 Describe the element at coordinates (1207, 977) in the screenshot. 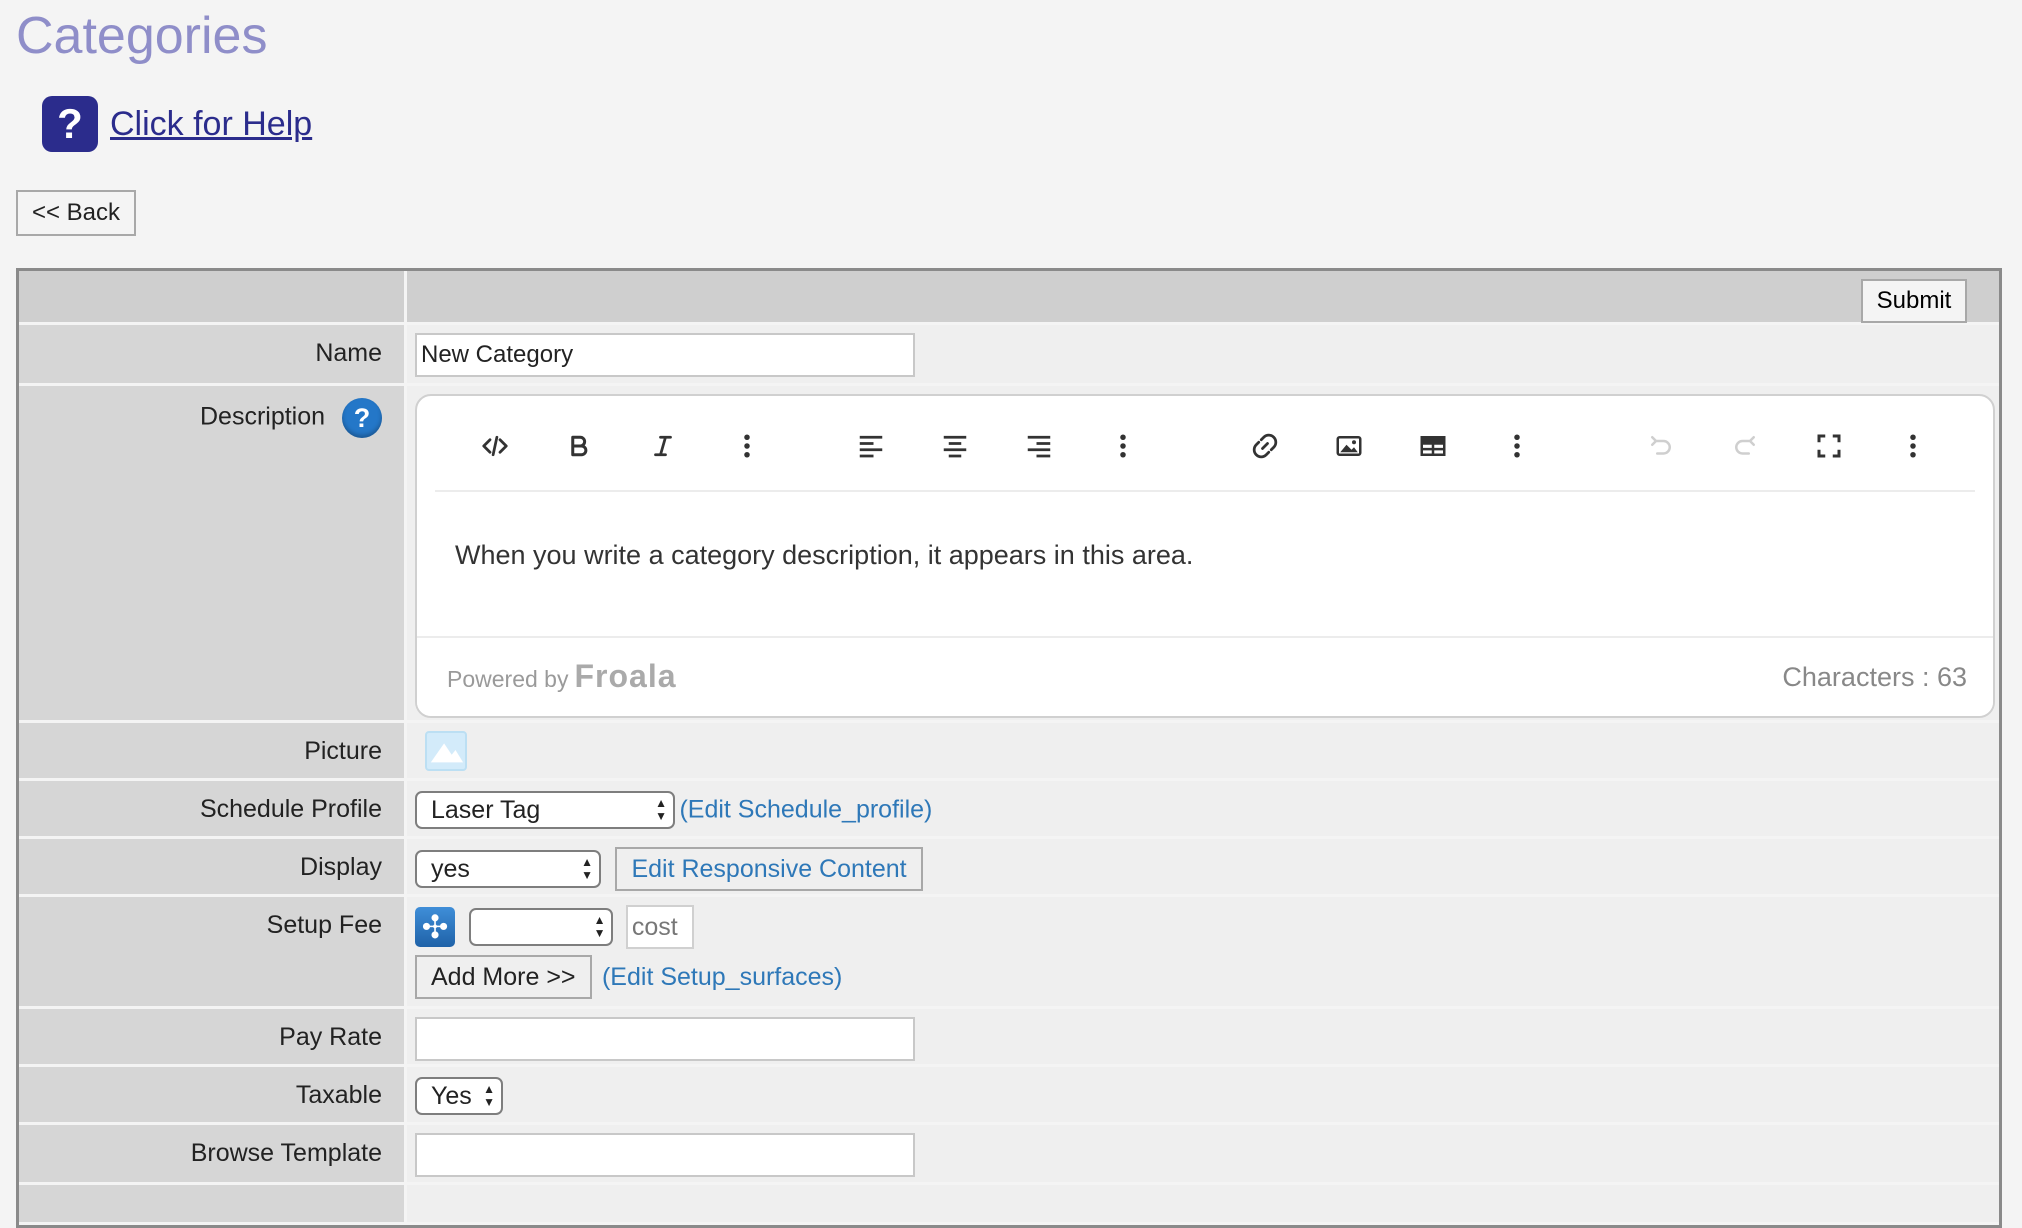

I see `setup-fee-actions: Add More >> (Edit Setup_surfaces)` at that location.